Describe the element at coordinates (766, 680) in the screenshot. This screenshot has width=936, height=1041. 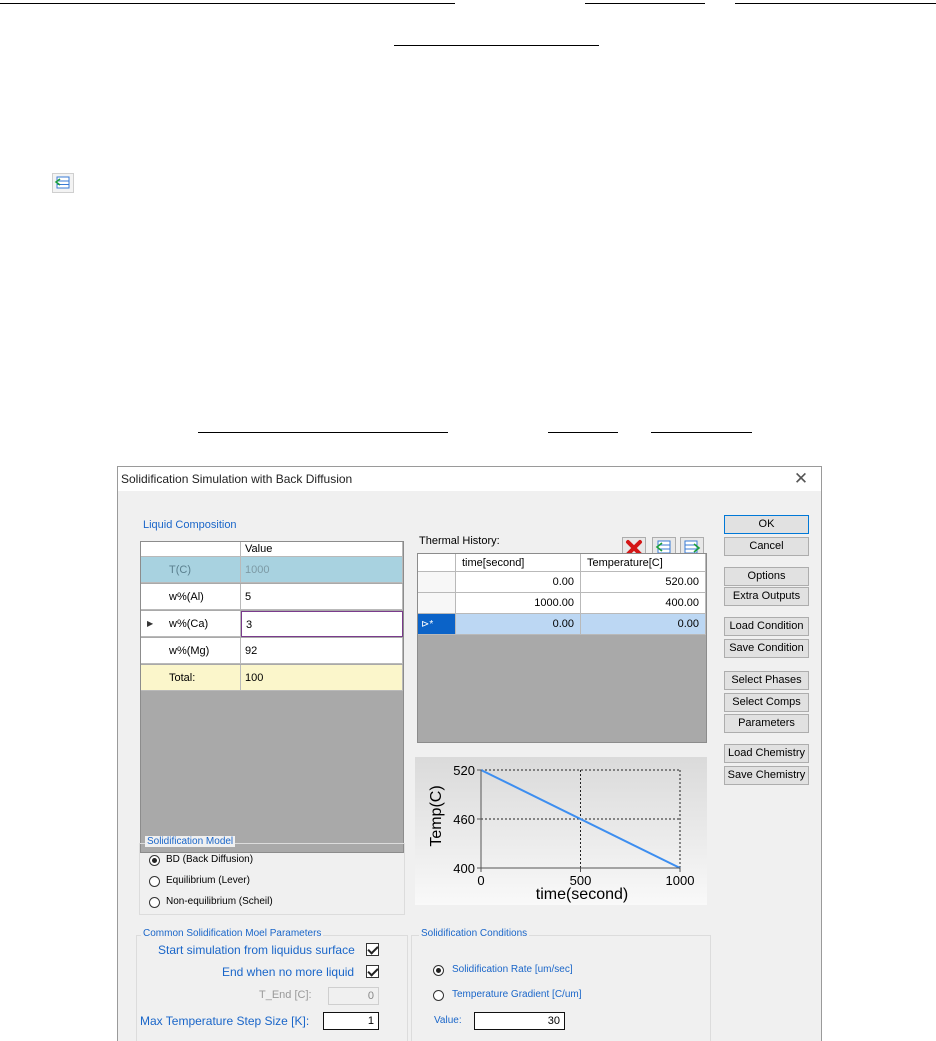
I see `select-phases-button: Select Phases` at that location.